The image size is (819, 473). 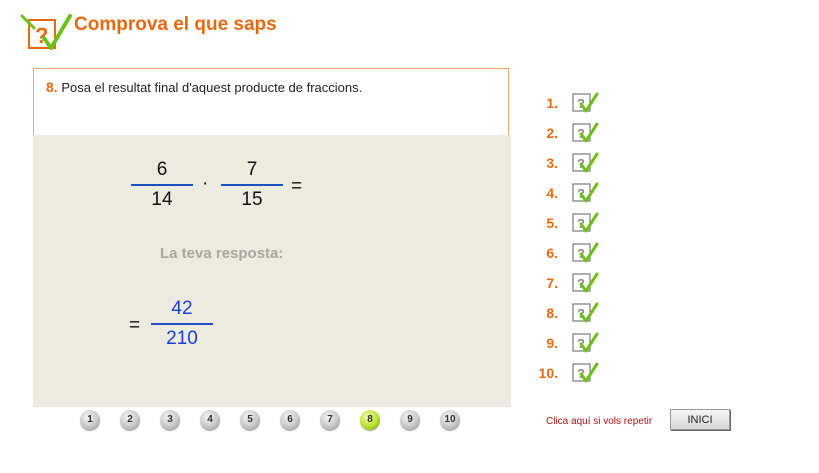 What do you see at coordinates (552, 103) in the screenshot?
I see `answer-list-number: 1.` at bounding box center [552, 103].